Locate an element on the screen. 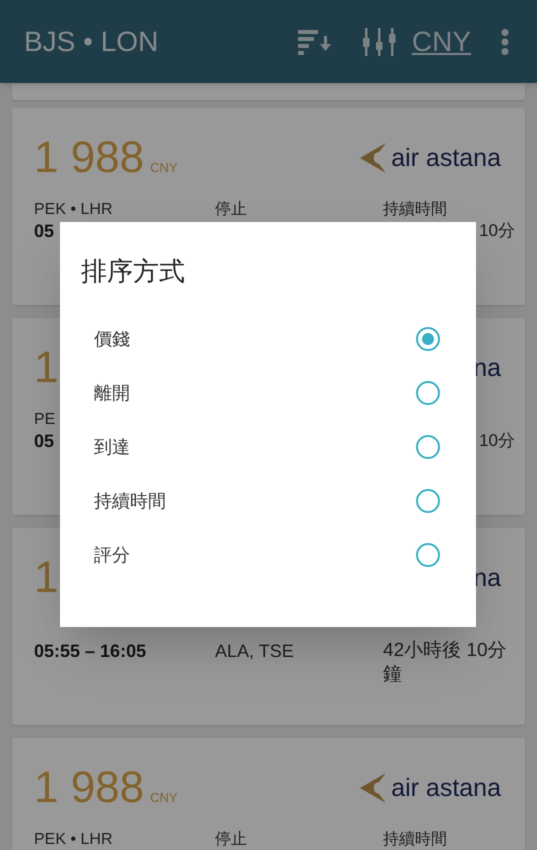 Image resolution: width=537 pixels, height=850 pixels. duration-value: 42小時後 10分鐘 is located at coordinates (445, 663).